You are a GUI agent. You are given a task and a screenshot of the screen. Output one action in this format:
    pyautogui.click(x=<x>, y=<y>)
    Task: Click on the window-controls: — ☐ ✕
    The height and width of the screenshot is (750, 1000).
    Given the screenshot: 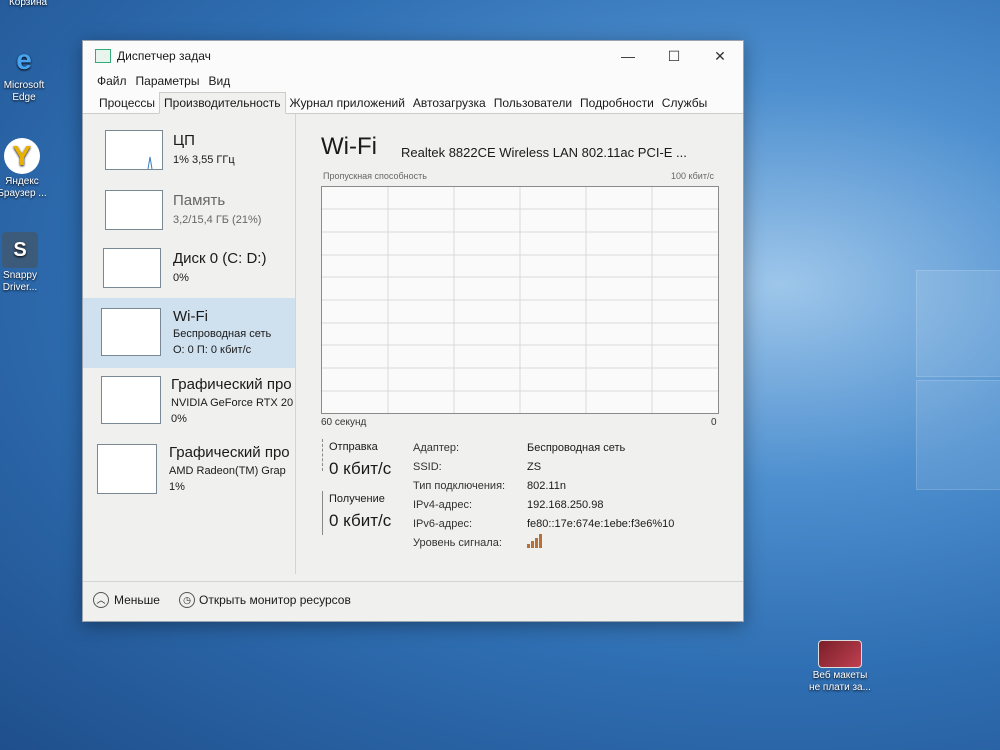 What is the action you would take?
    pyautogui.click(x=674, y=56)
    